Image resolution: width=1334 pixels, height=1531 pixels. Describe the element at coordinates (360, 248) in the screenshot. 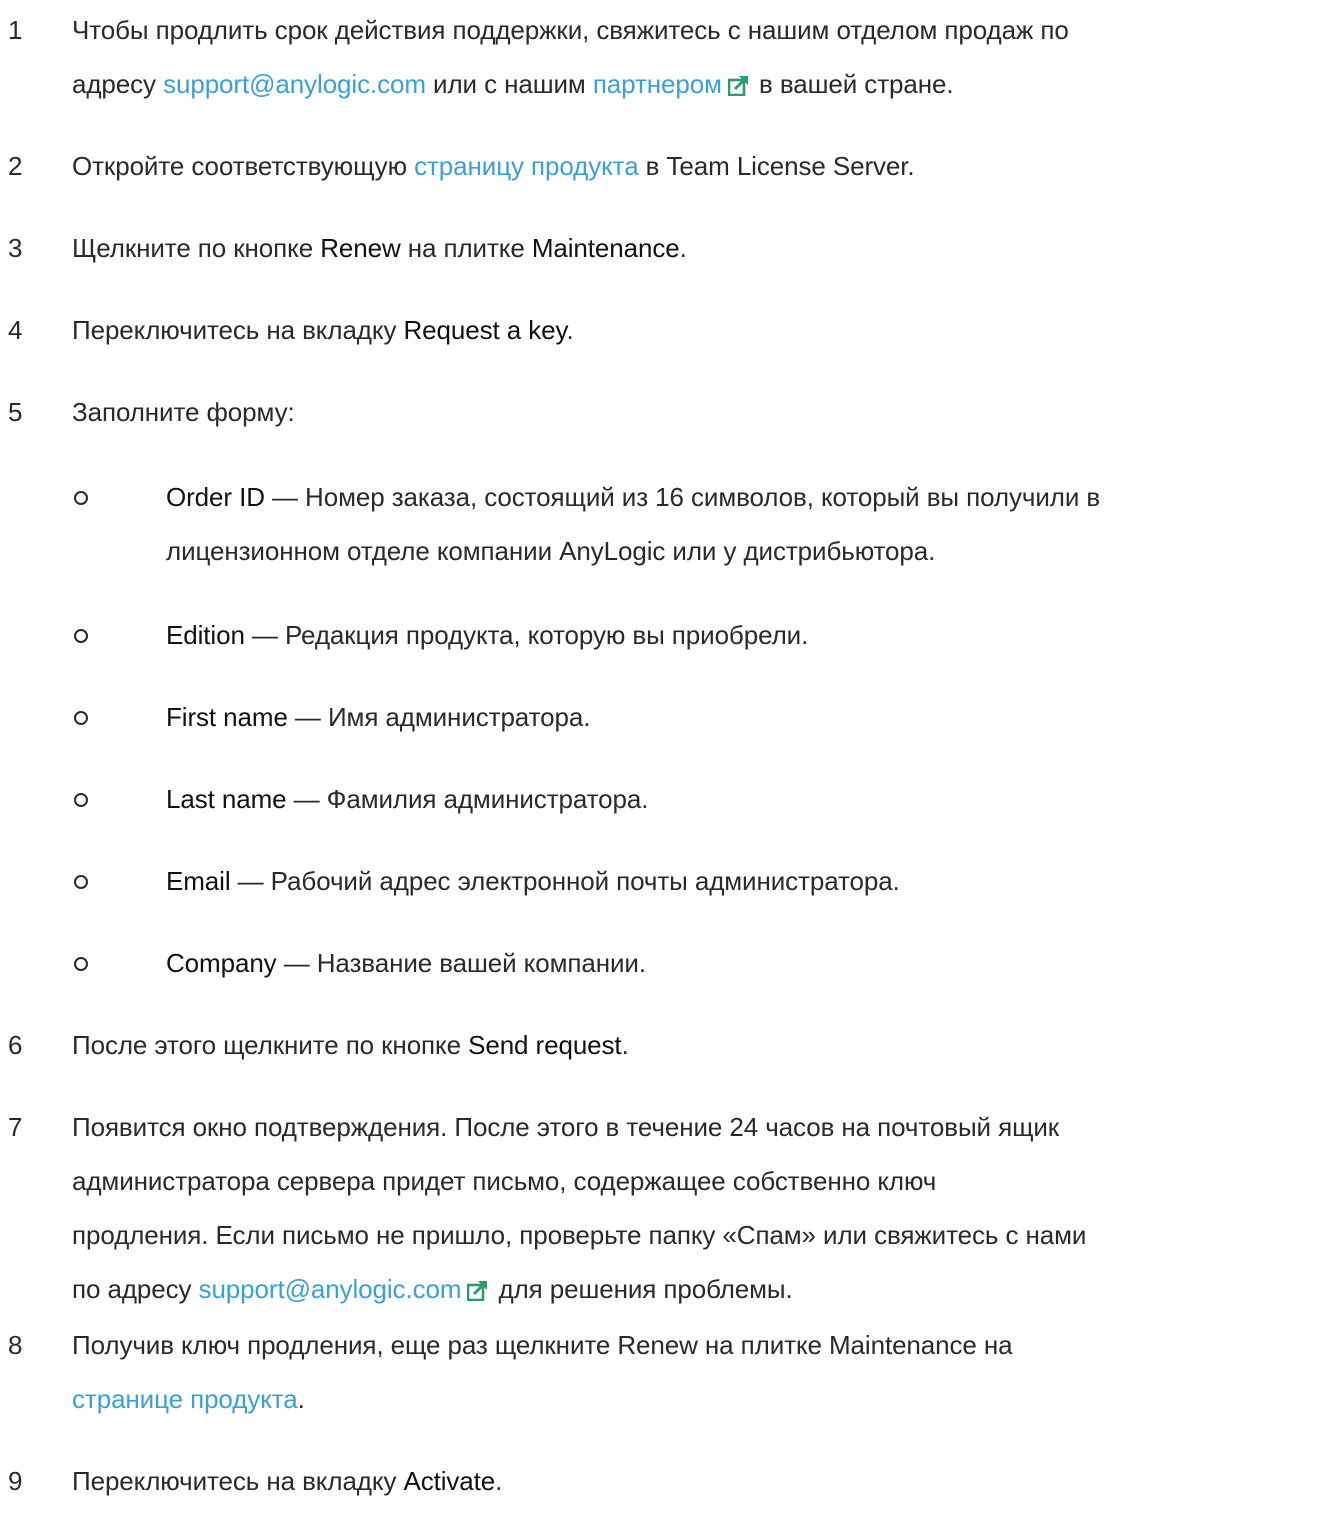

I see `ui-term-renew: Renew` at that location.